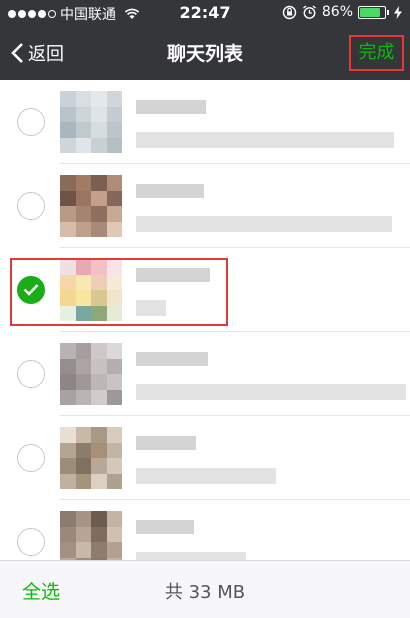  I want to click on back-button: 返回, so click(37, 53).